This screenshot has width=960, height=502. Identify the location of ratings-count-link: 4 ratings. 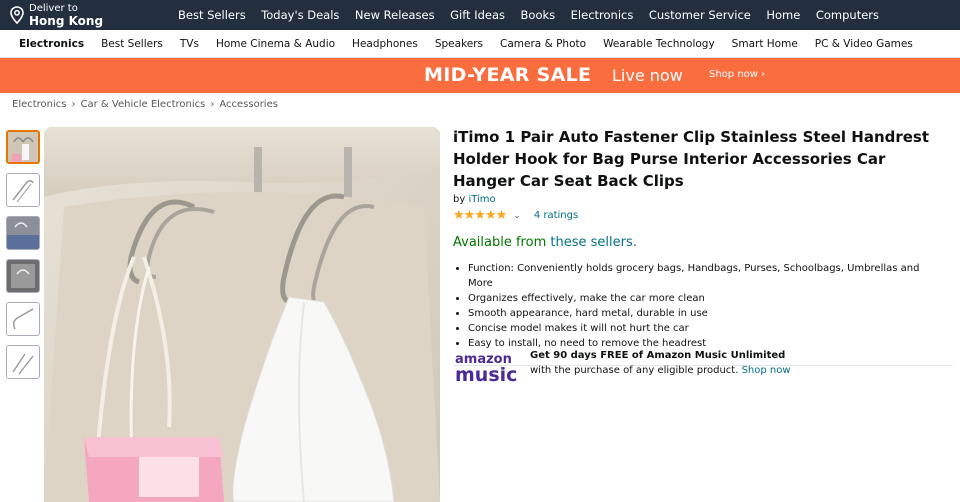
(556, 215).